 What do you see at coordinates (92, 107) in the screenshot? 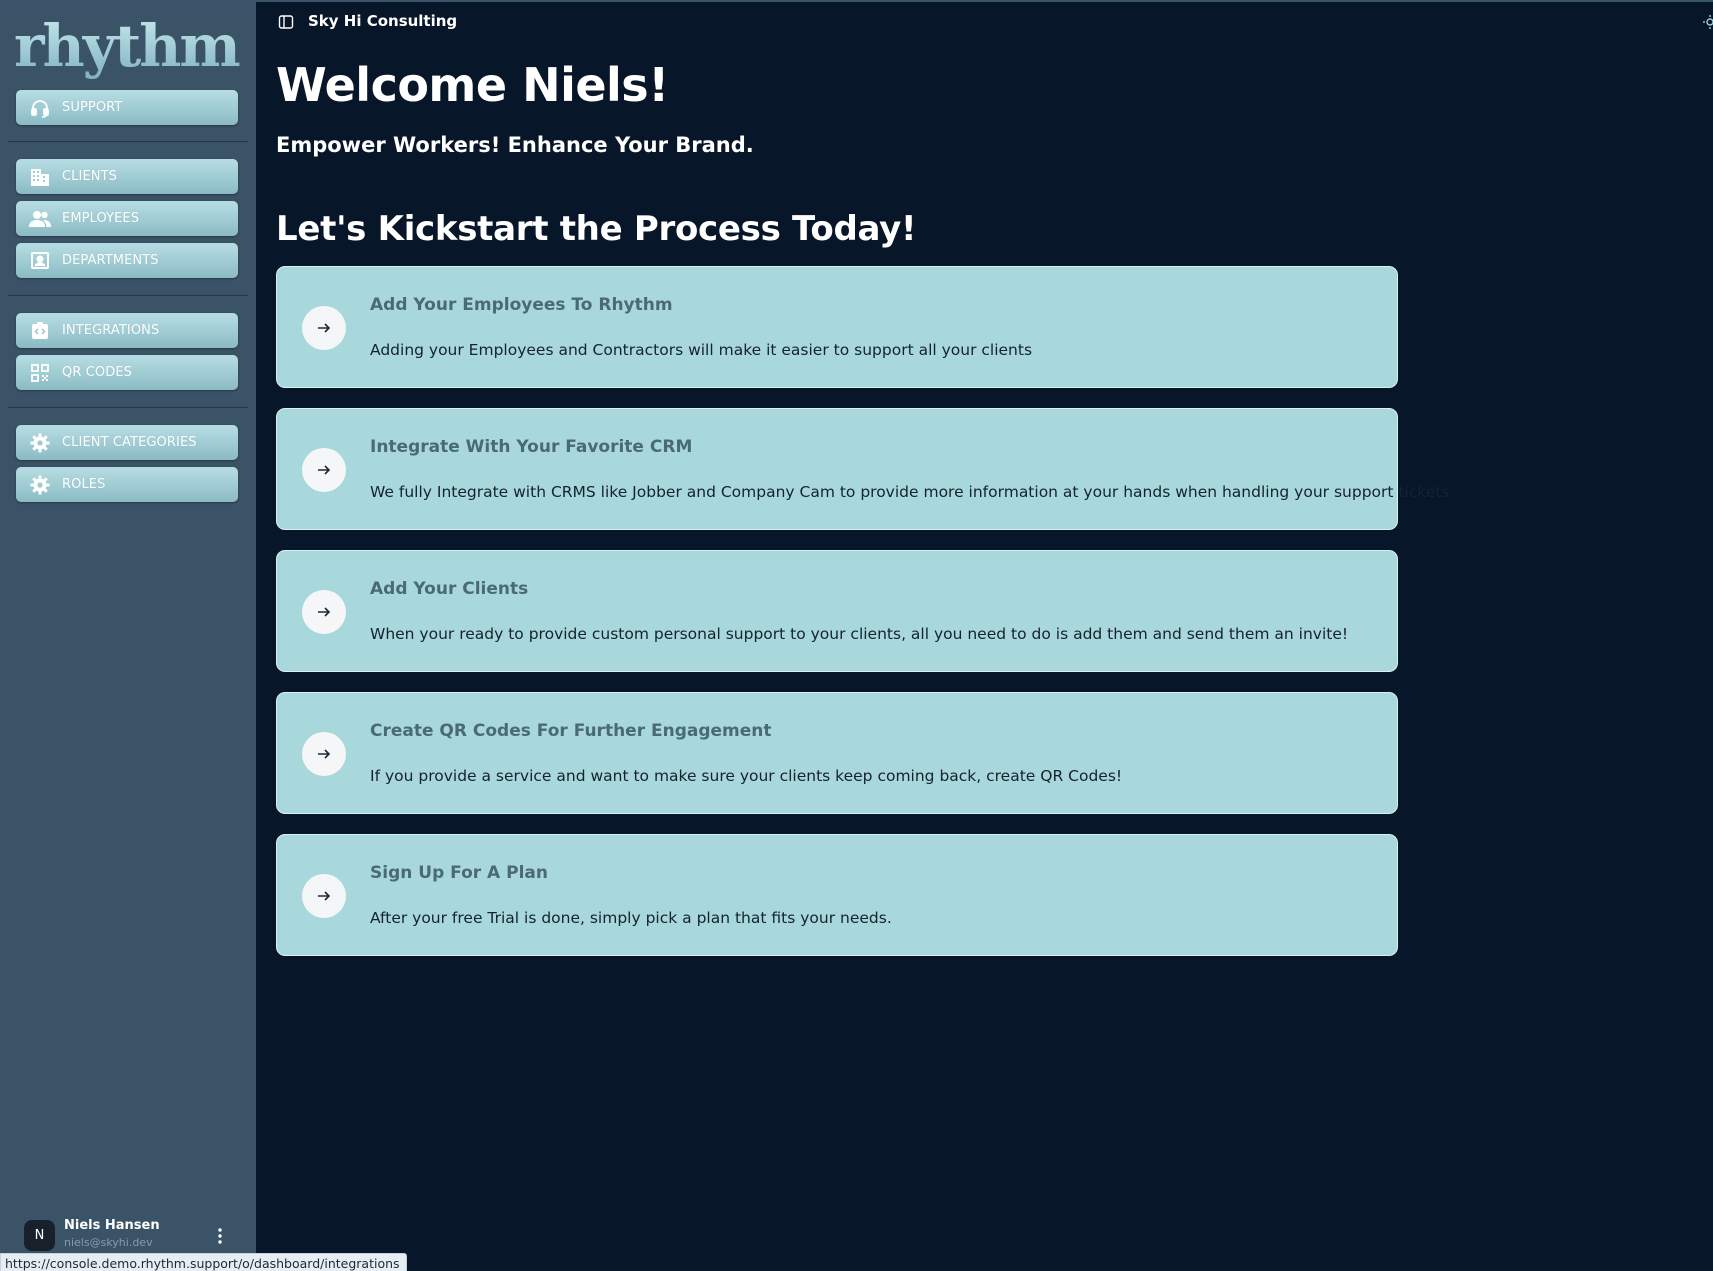
I see `nav-support-label: SUPPORT` at bounding box center [92, 107].